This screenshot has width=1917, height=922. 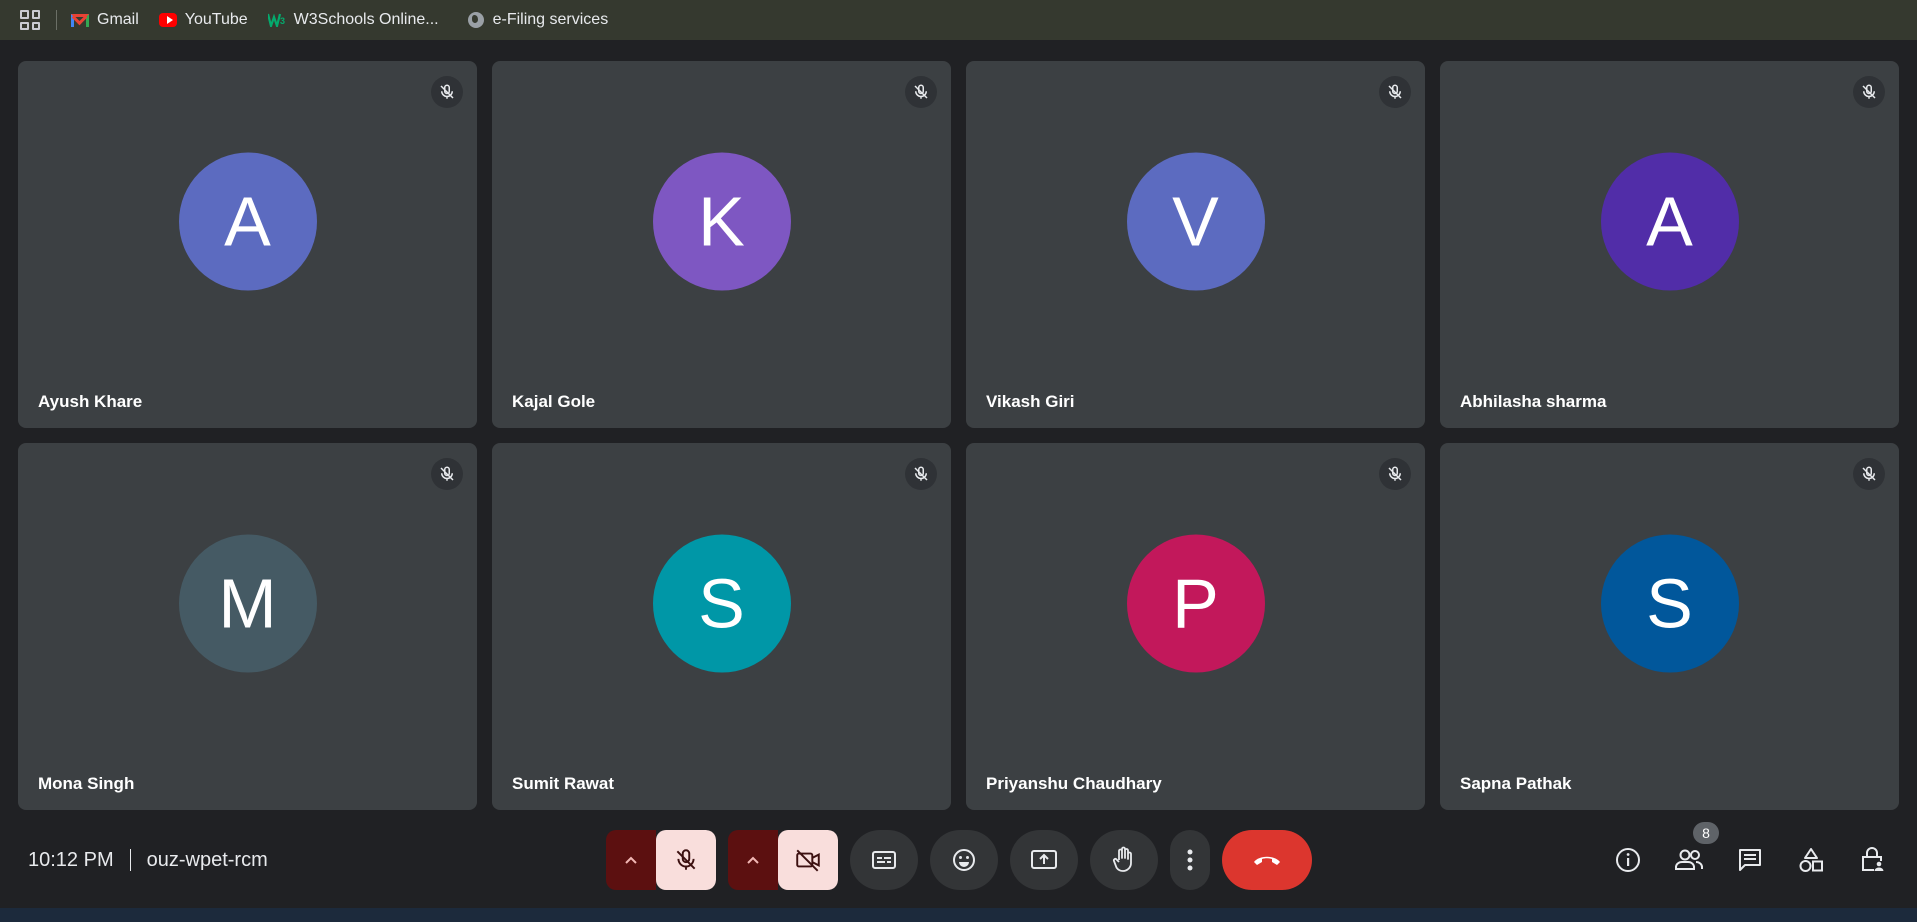 I want to click on participant-name: Ayush Khare, so click(x=90, y=401).